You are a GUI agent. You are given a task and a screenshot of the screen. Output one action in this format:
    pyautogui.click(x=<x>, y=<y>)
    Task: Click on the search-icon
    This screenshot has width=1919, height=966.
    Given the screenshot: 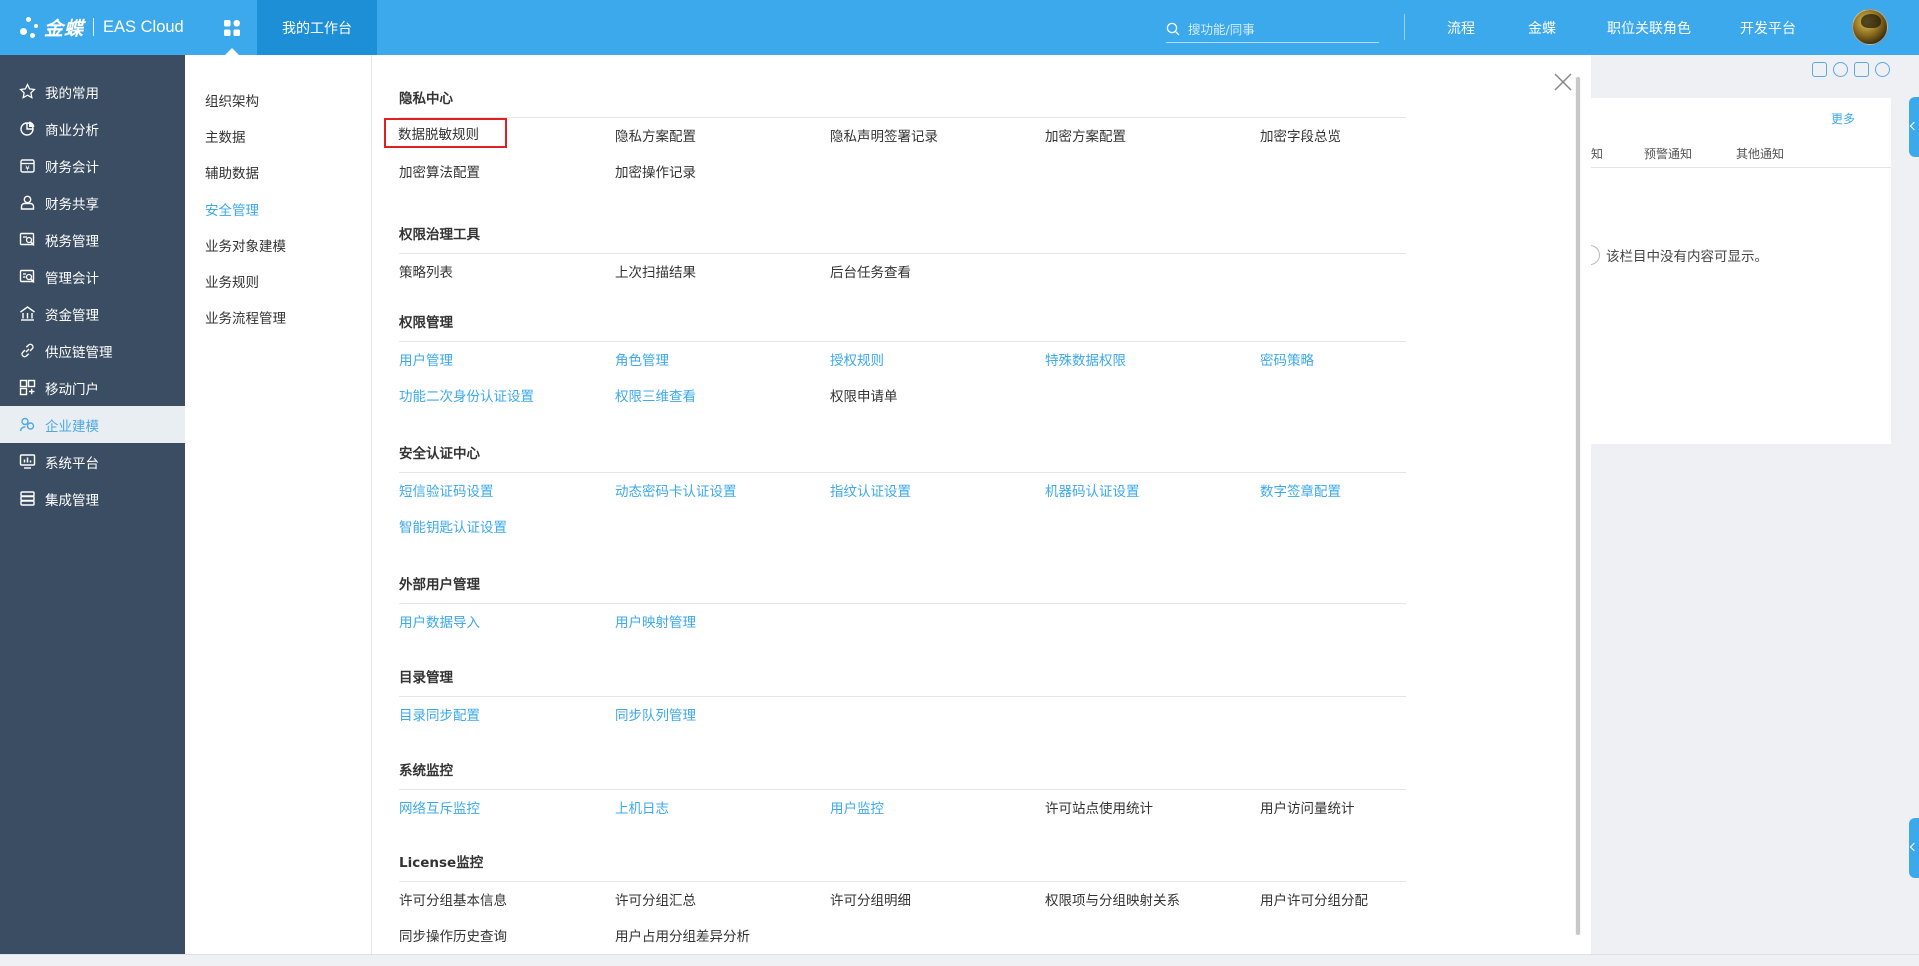 What is the action you would take?
    pyautogui.click(x=1173, y=29)
    